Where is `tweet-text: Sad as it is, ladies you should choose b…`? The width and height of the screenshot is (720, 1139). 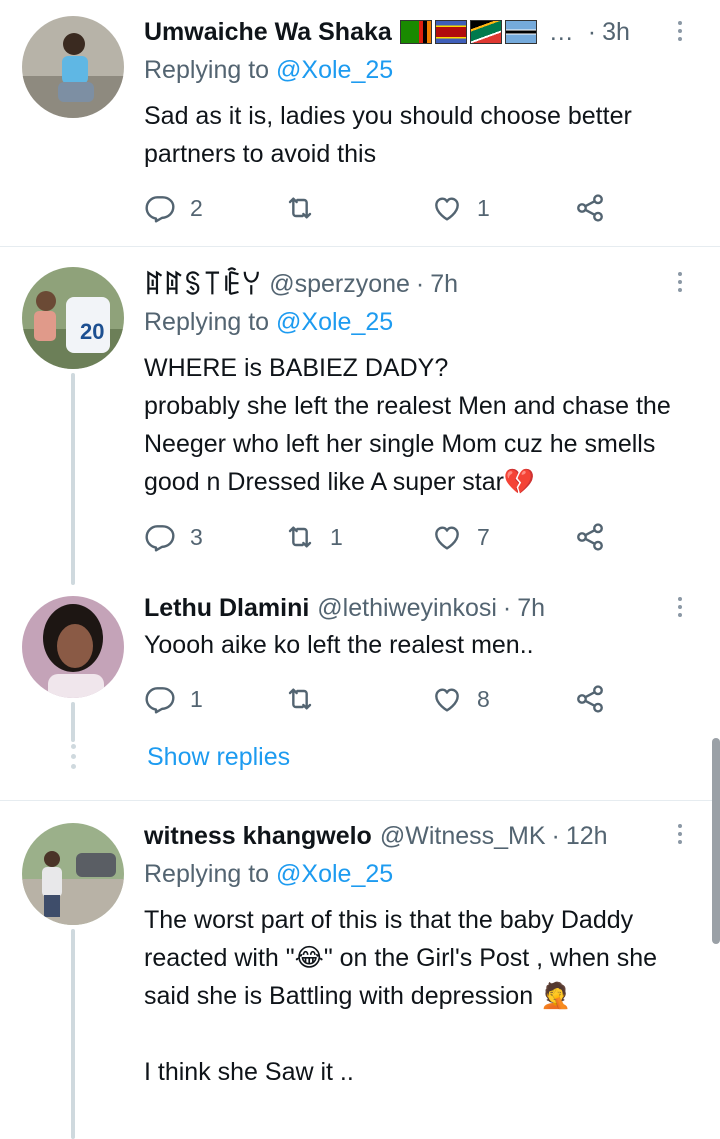 tweet-text: Sad as it is, ladies you should choose b… is located at coordinates (388, 135).